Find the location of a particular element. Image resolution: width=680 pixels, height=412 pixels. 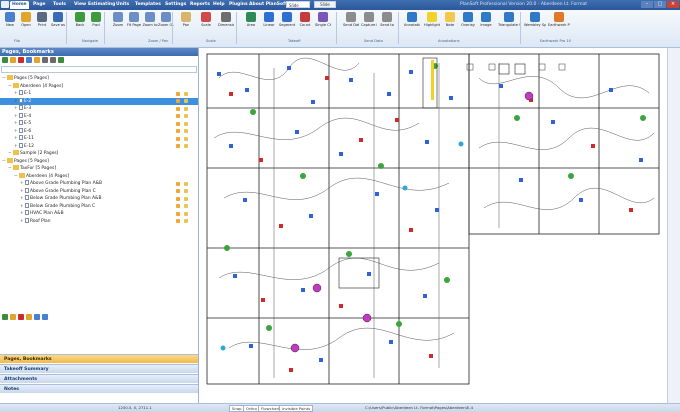

menu-home: Home is located at coordinates (19, 5).